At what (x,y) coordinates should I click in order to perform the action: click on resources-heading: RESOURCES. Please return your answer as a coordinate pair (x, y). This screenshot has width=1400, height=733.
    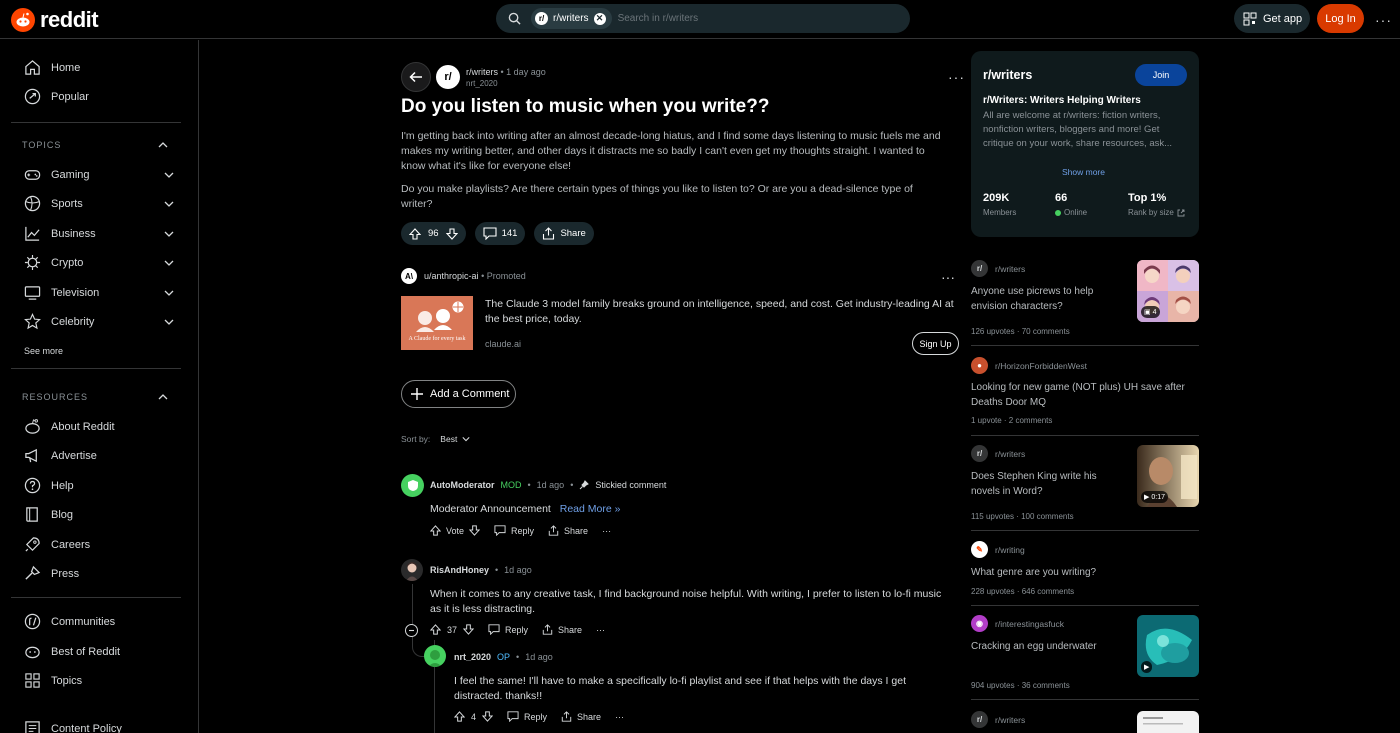
    Looking at the image, I should click on (95, 397).